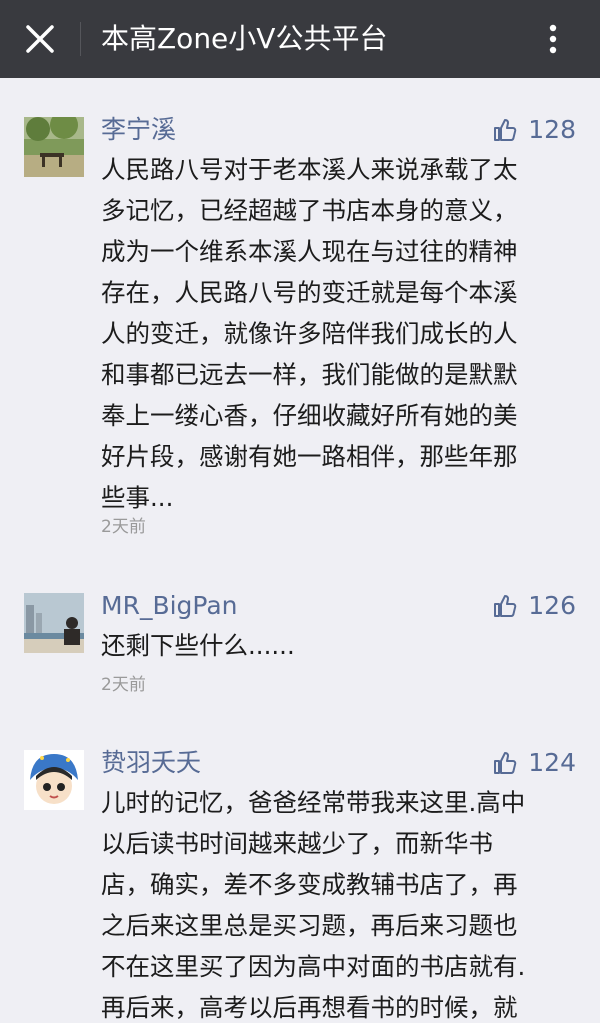  I want to click on like-count: 126, so click(552, 605).